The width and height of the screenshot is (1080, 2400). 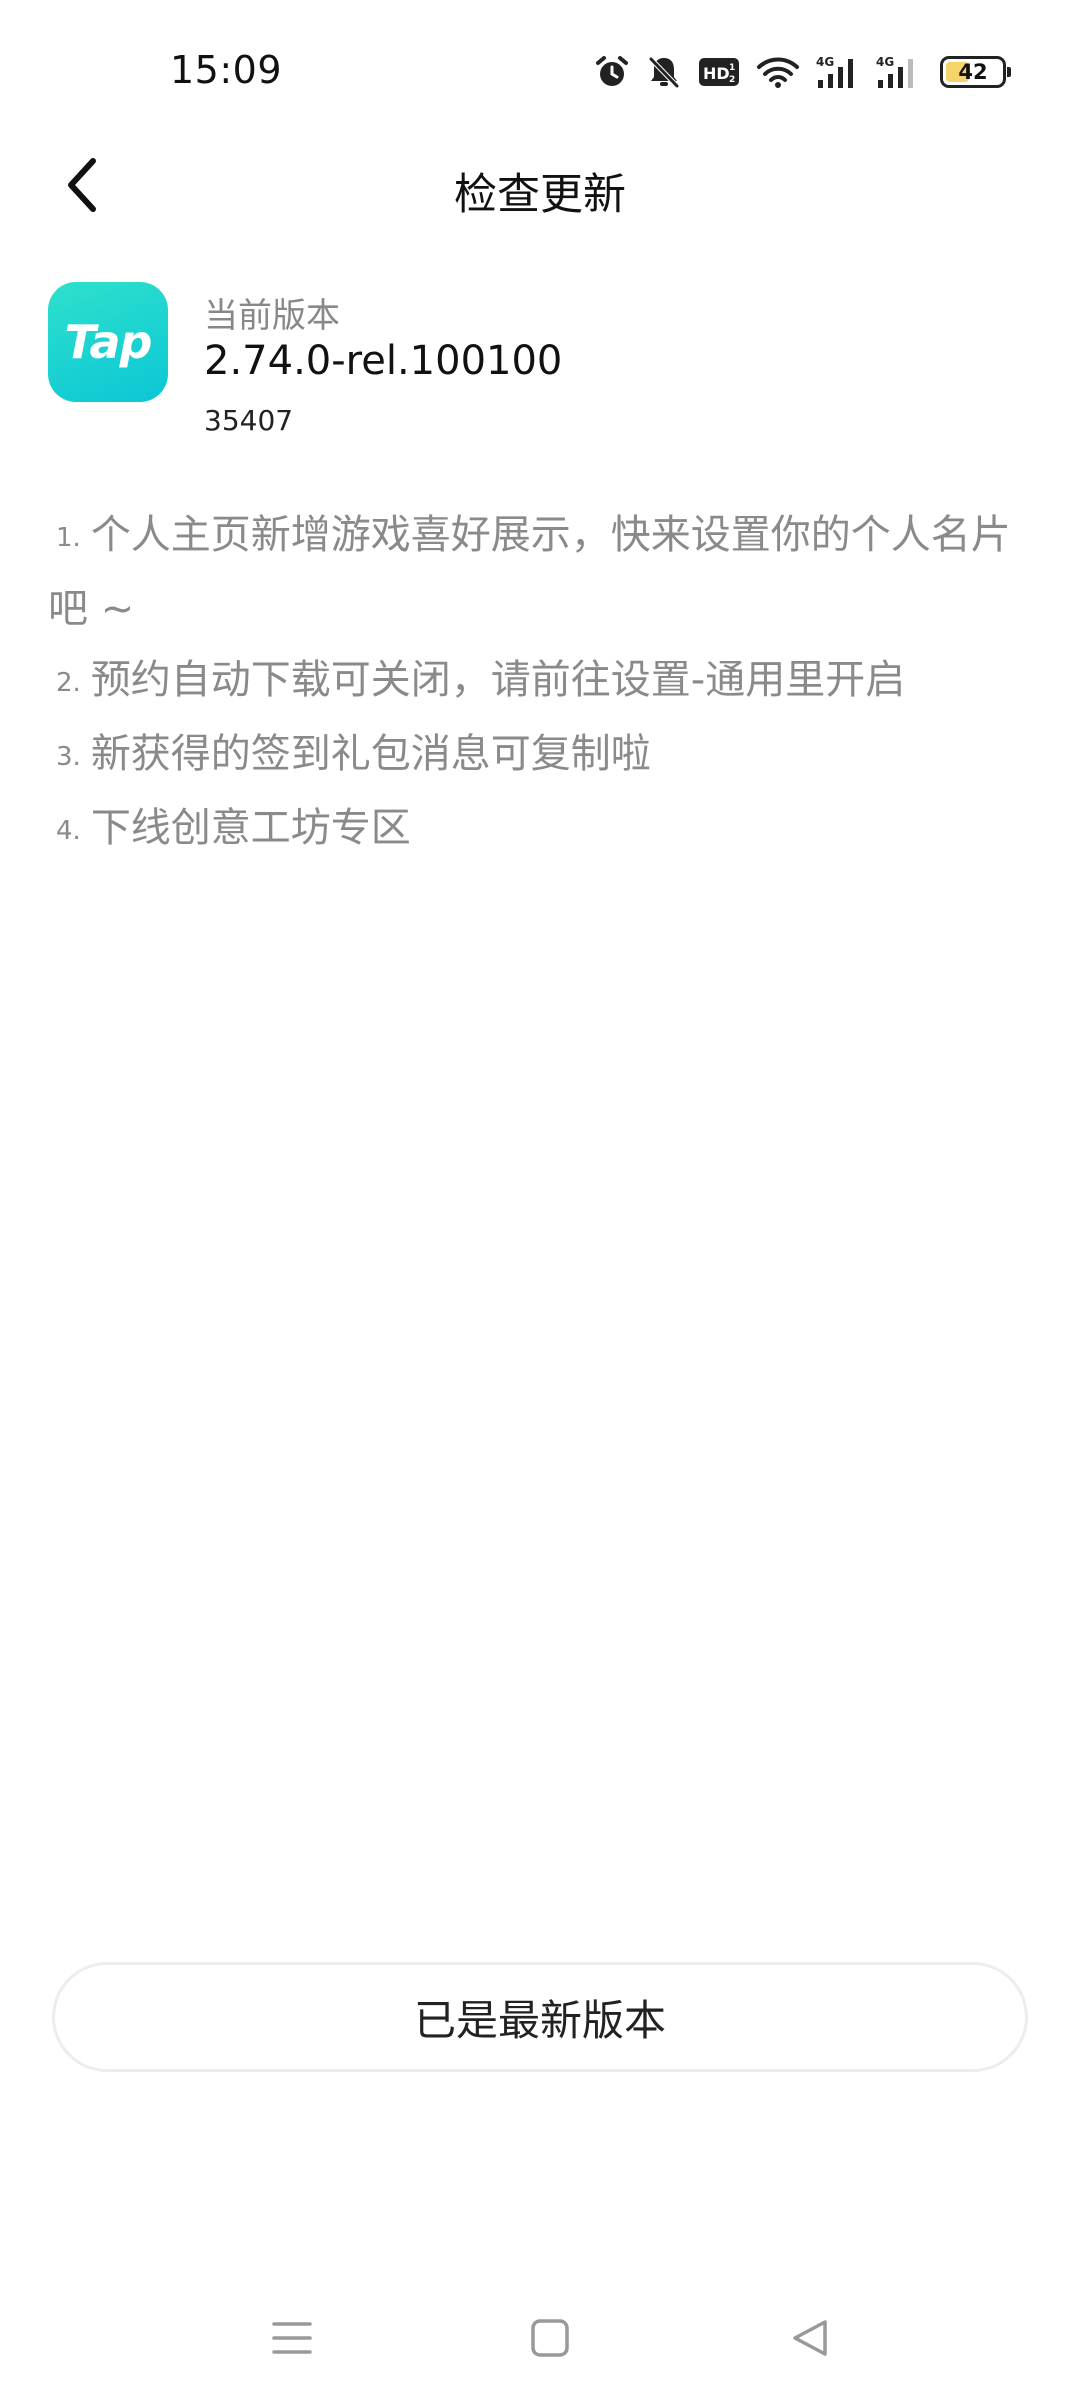 I want to click on back-triangle-icon, so click(x=810, y=2338).